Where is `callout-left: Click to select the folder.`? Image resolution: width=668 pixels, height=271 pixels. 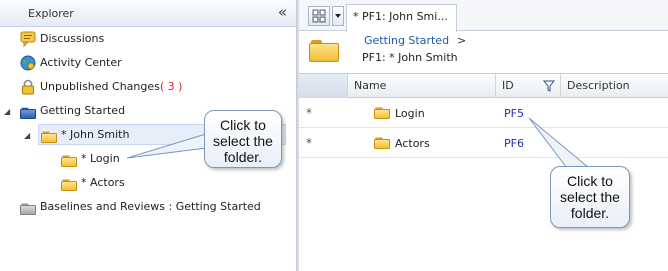
callout-left: Click to select the folder. is located at coordinates (243, 139).